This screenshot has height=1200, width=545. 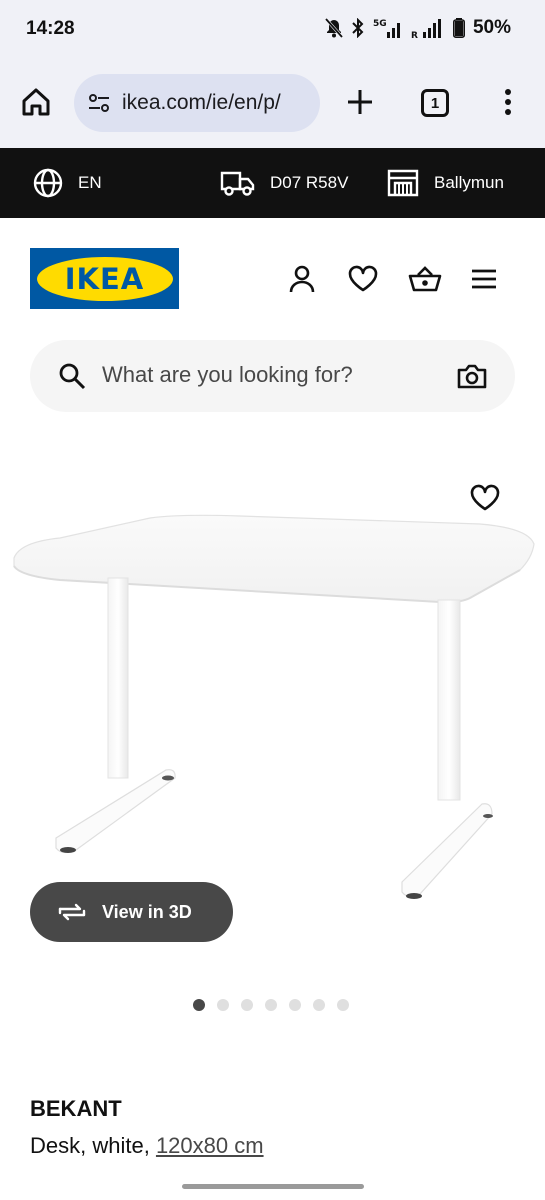 What do you see at coordinates (237, 183) in the screenshot?
I see `truck-icon` at bounding box center [237, 183].